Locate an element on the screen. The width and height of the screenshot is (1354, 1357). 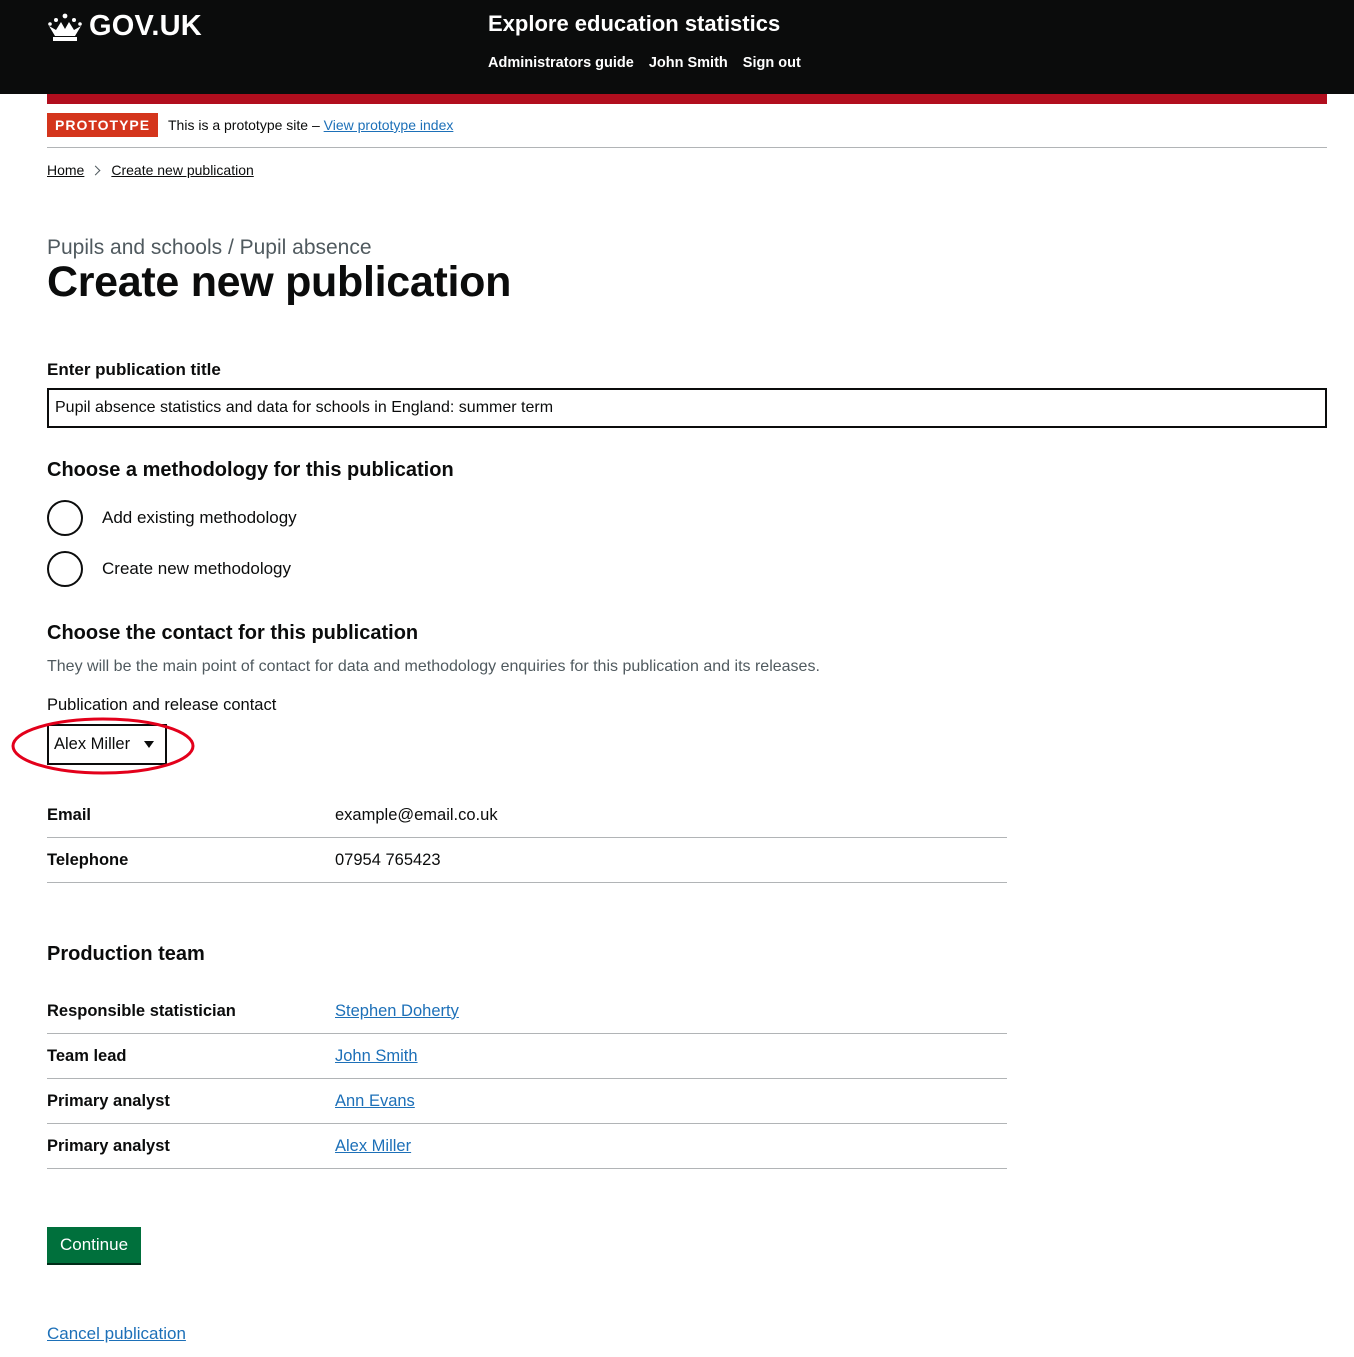
service-name: Explore education statistics is located at coordinates (634, 24).